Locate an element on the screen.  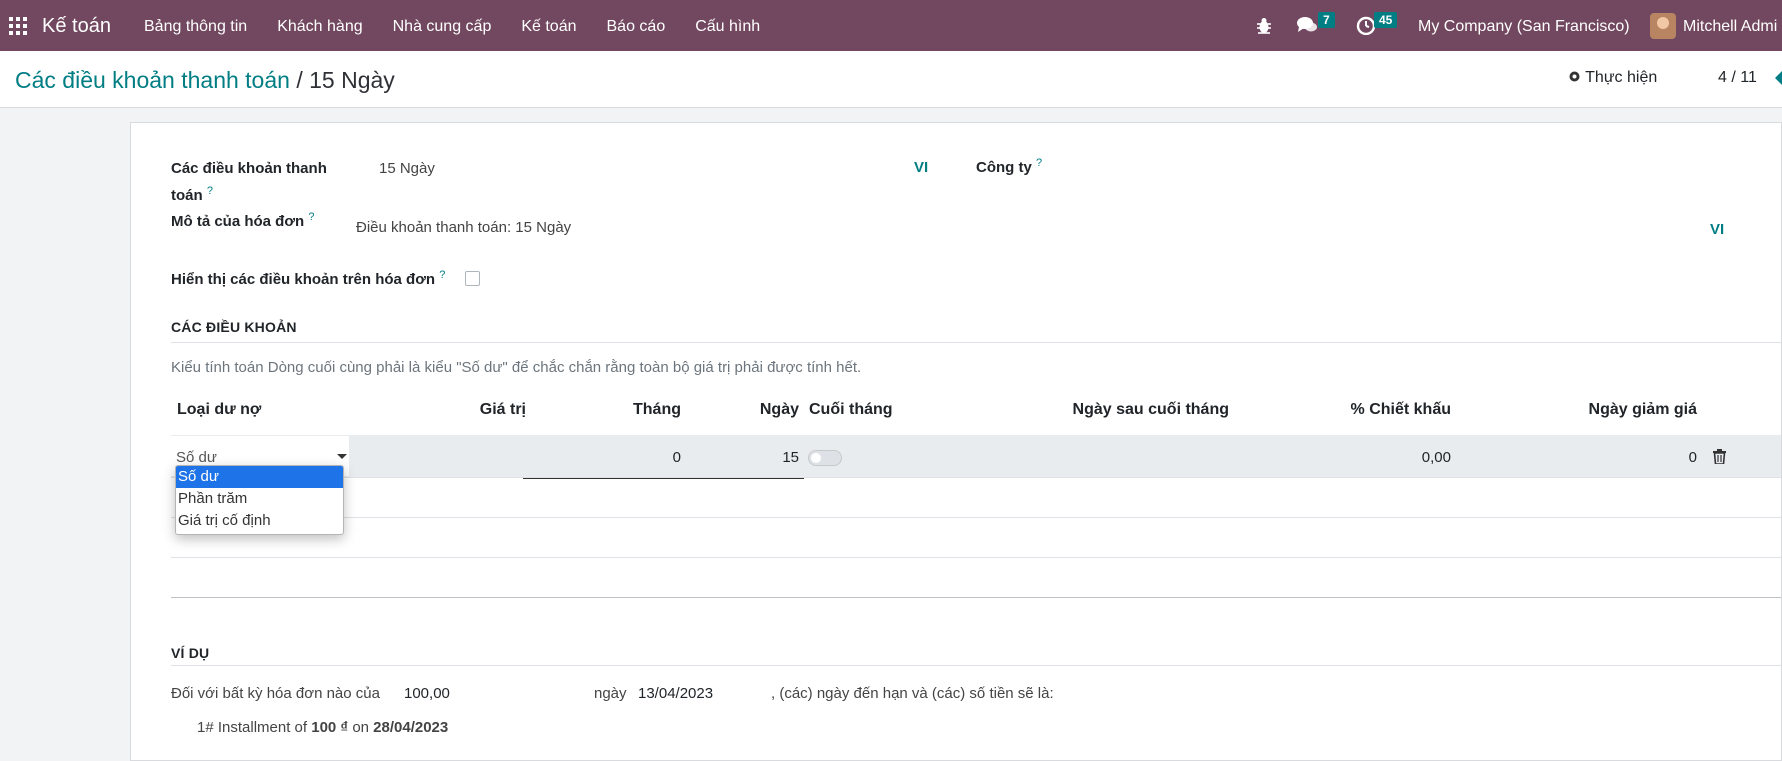
example-amount-input: 100,00 is located at coordinates (494, 693).